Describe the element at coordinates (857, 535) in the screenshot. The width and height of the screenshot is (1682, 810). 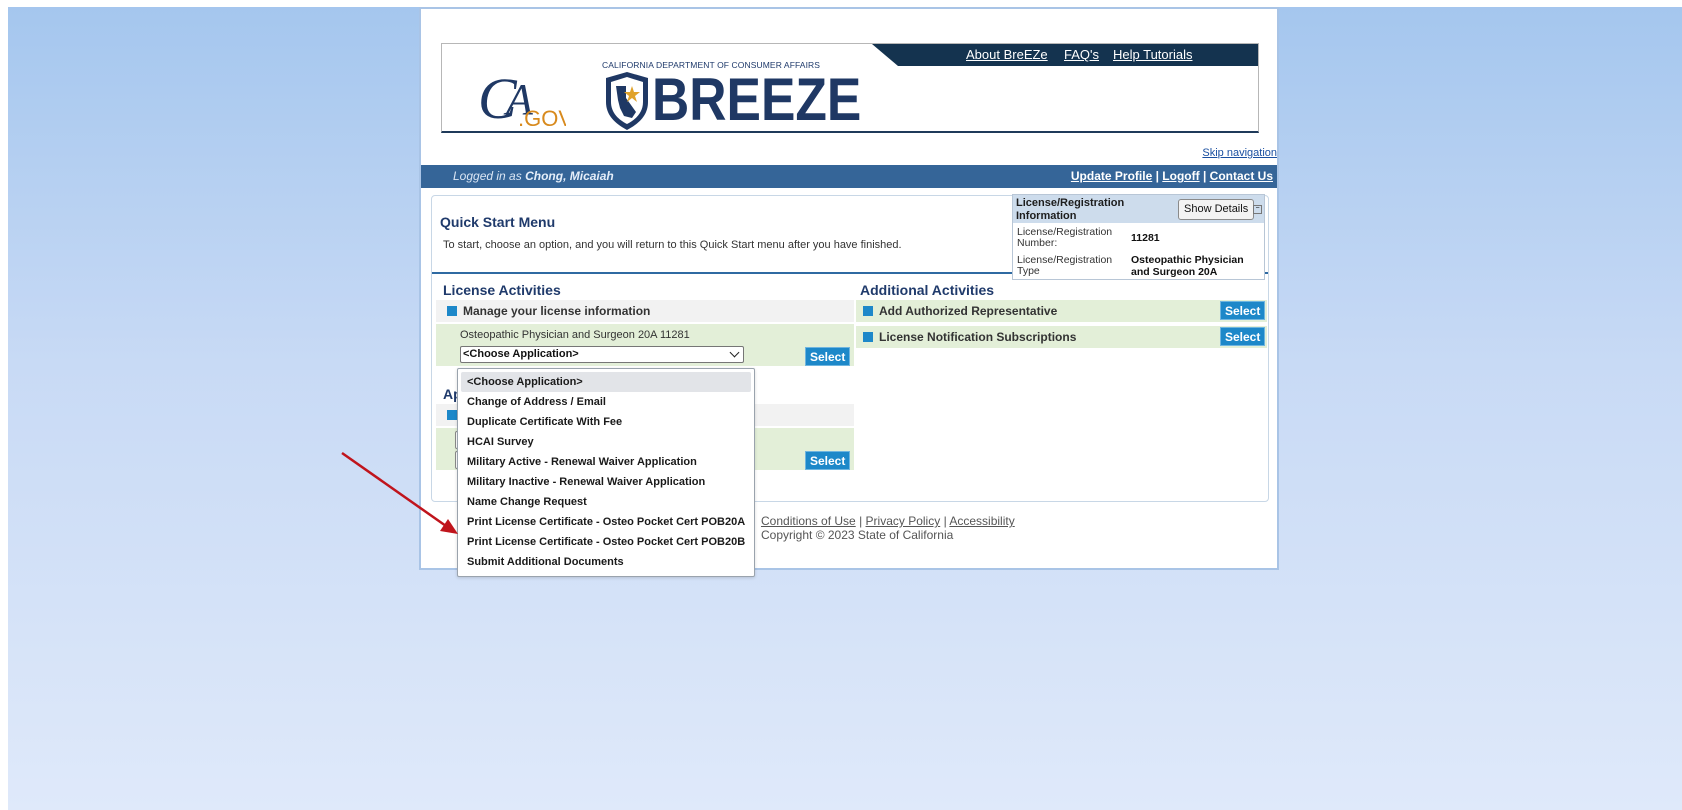
I see `copyright-text: Copyright © 2023 State of California` at that location.